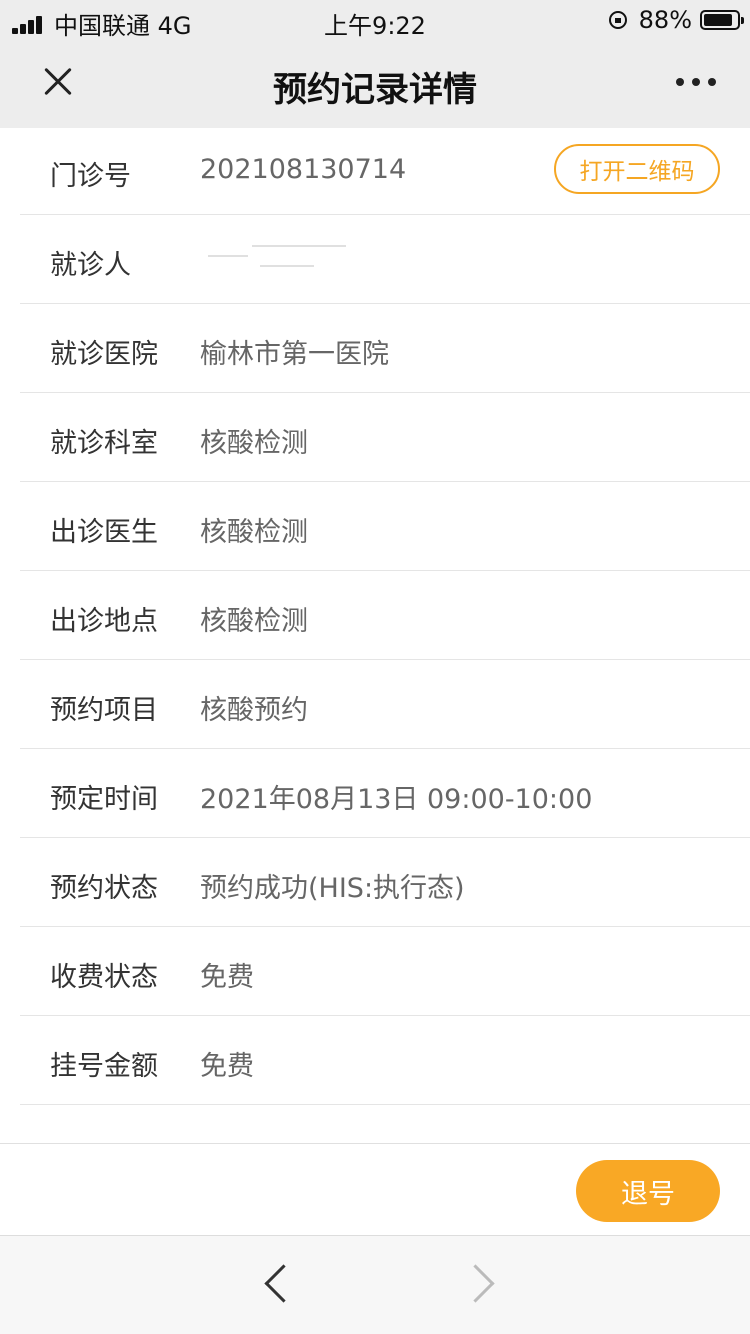  Describe the element at coordinates (294, 354) in the screenshot. I see `row-value: 榆林市第一医院` at that location.